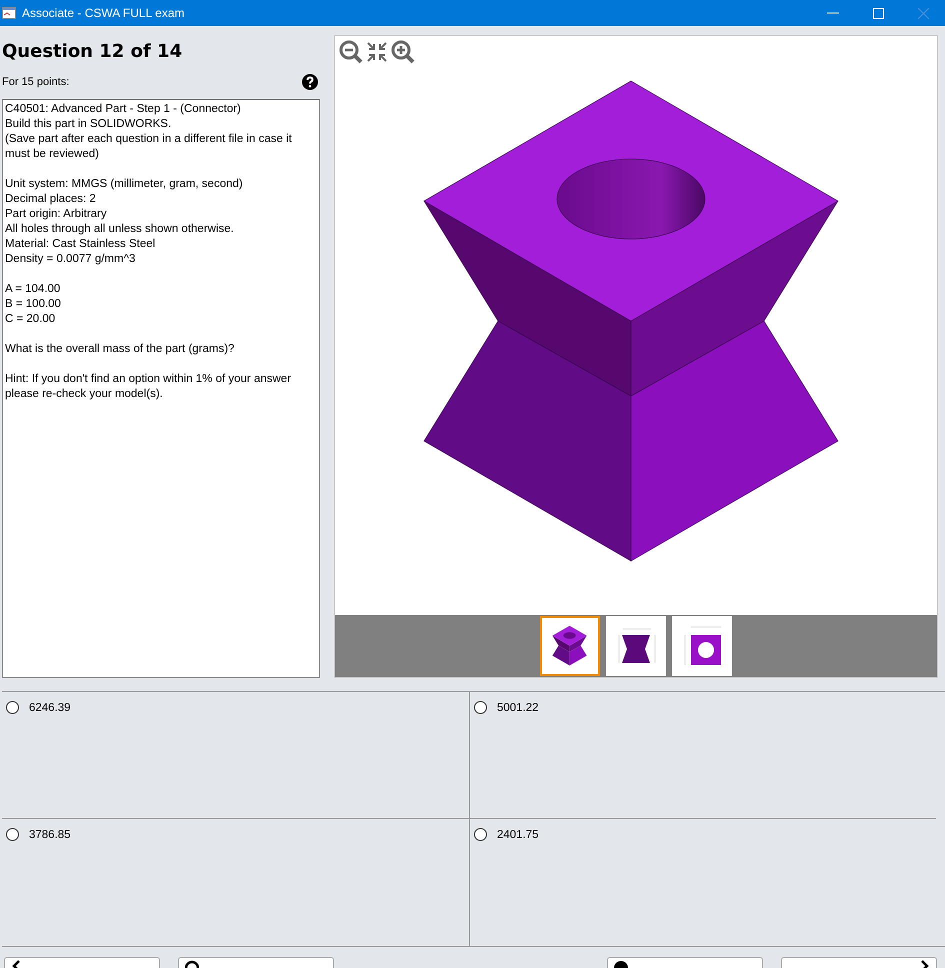  What do you see at coordinates (36, 82) in the screenshot?
I see `points-label: For 15 points:` at bounding box center [36, 82].